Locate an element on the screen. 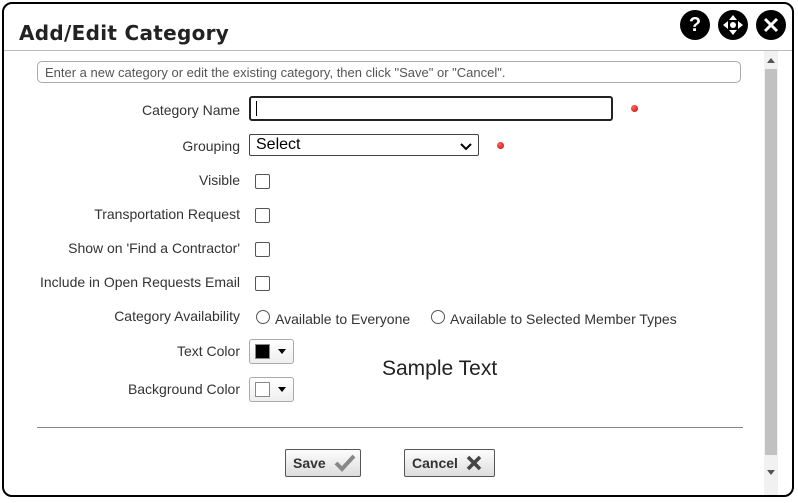 This screenshot has height=503, width=798. open-requests-email-label: Include in Open Requests Email is located at coordinates (140, 282).